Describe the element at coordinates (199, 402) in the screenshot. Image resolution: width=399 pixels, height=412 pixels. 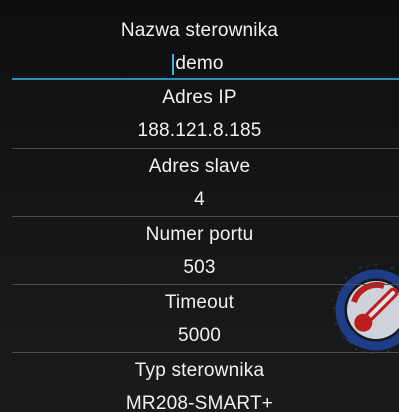
I see `controller-type-input: MR208-SMART+` at that location.